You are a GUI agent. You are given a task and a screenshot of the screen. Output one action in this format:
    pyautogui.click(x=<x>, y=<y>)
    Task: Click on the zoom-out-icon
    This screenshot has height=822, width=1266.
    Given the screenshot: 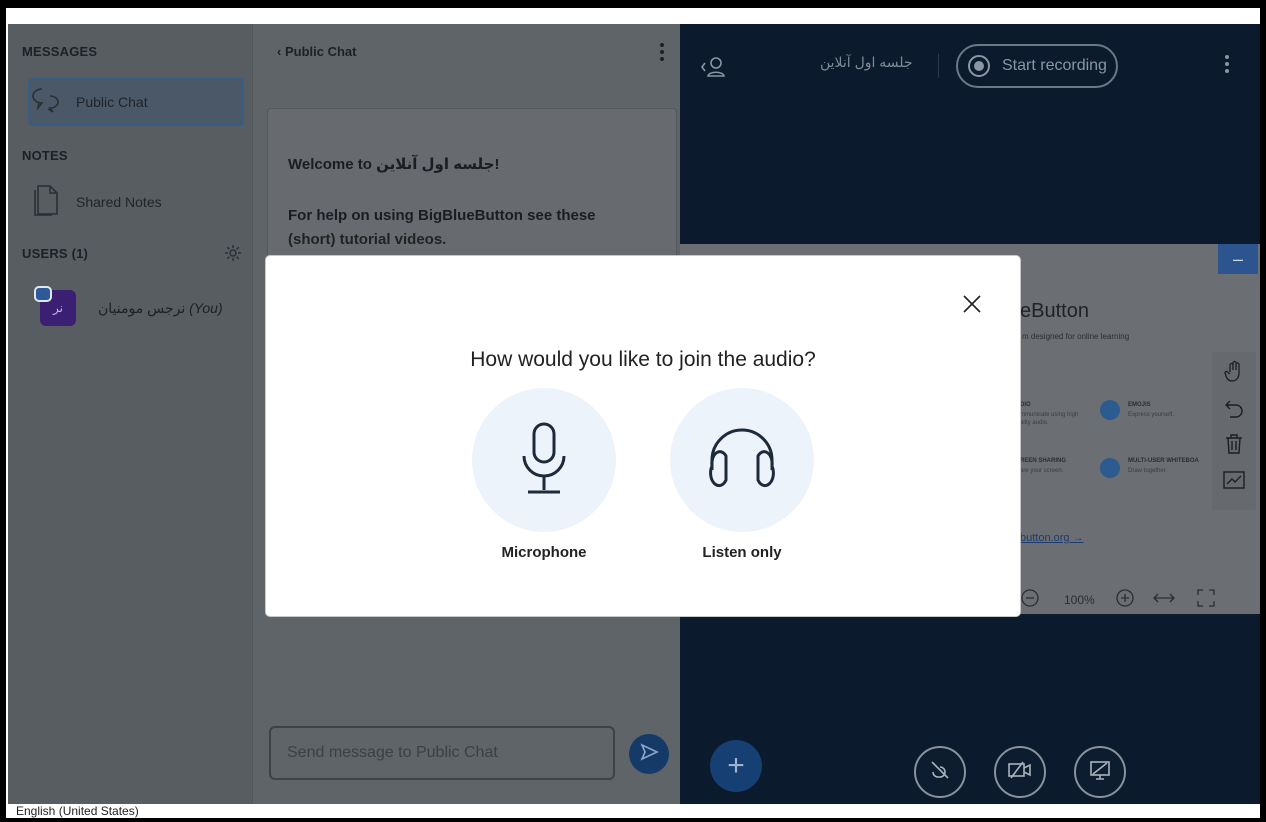 What is the action you would take?
    pyautogui.click(x=1030, y=599)
    